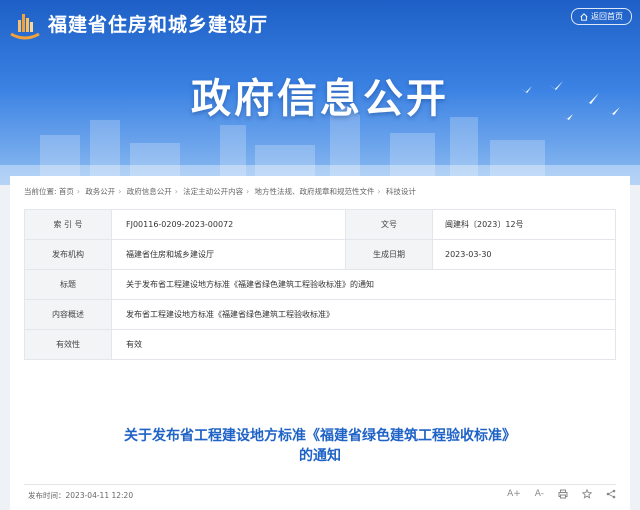 This screenshot has width=640, height=510. I want to click on breadcrumb-statutory-content: 法定主动公开内容, so click(213, 191).